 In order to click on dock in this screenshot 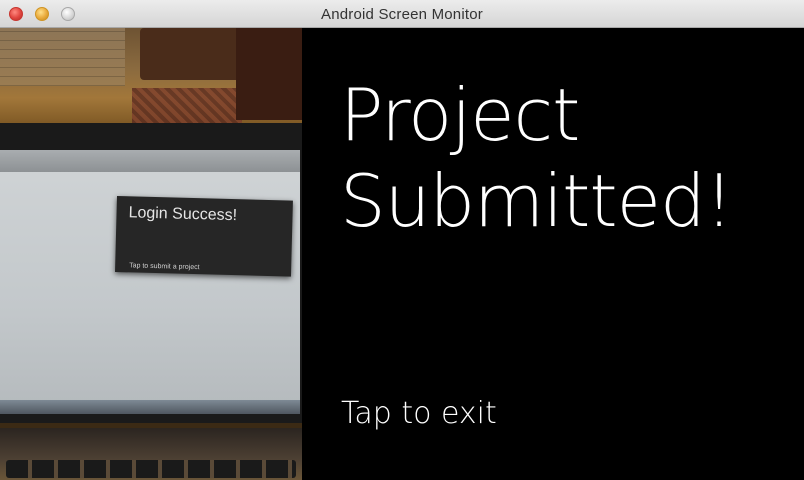, I will do `click(150, 407)`.